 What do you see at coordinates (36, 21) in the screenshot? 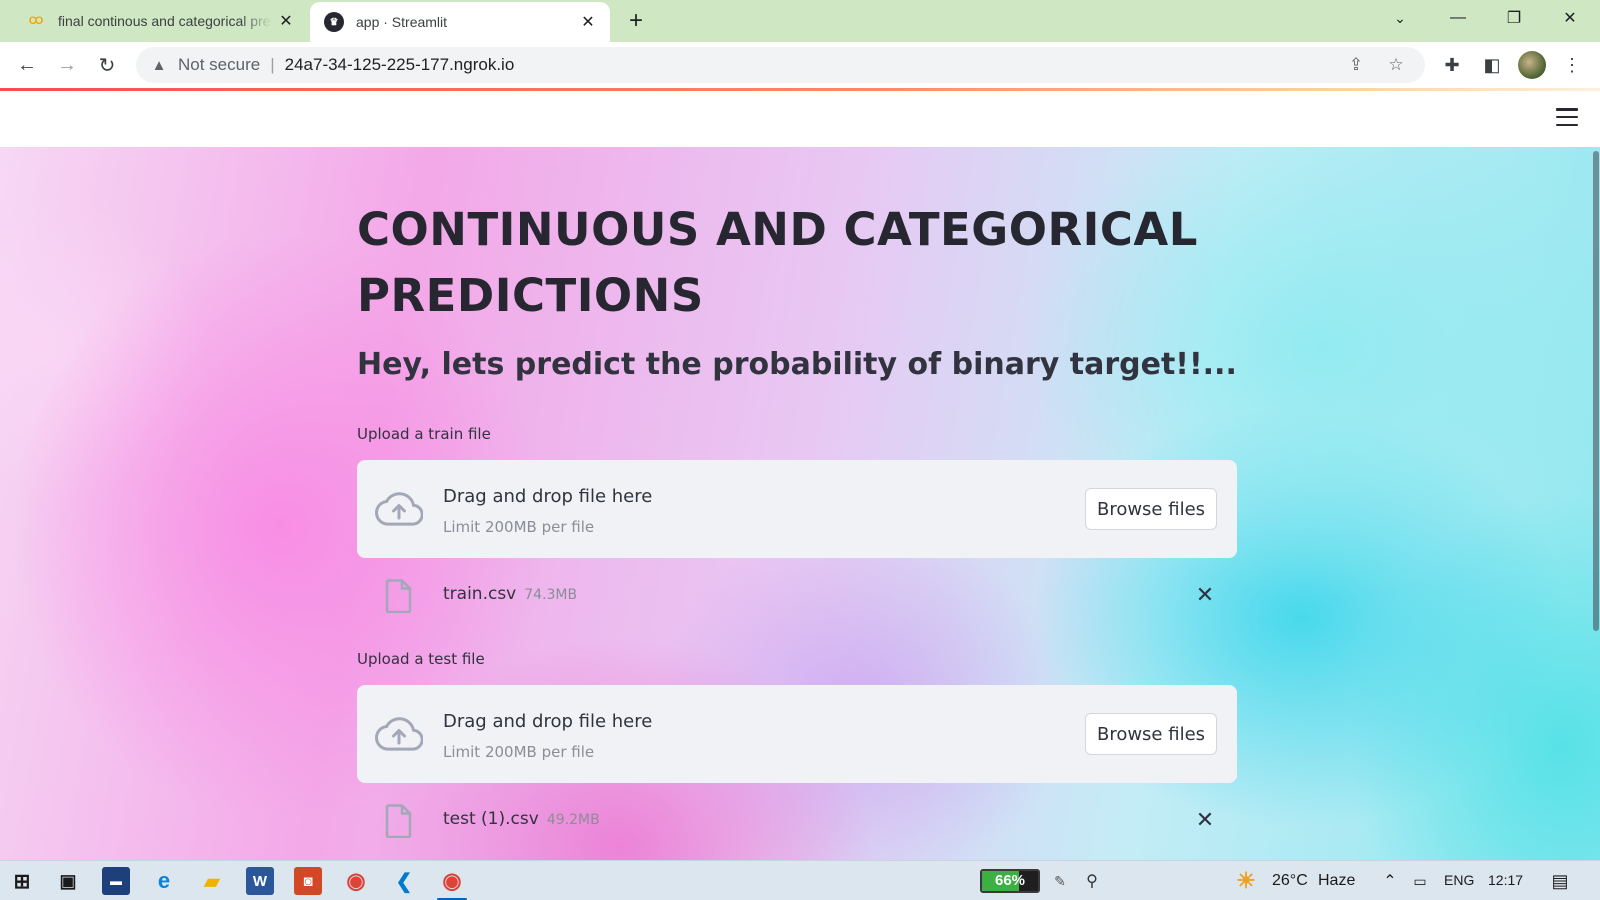
I see `colab-icon: CO` at bounding box center [36, 21].